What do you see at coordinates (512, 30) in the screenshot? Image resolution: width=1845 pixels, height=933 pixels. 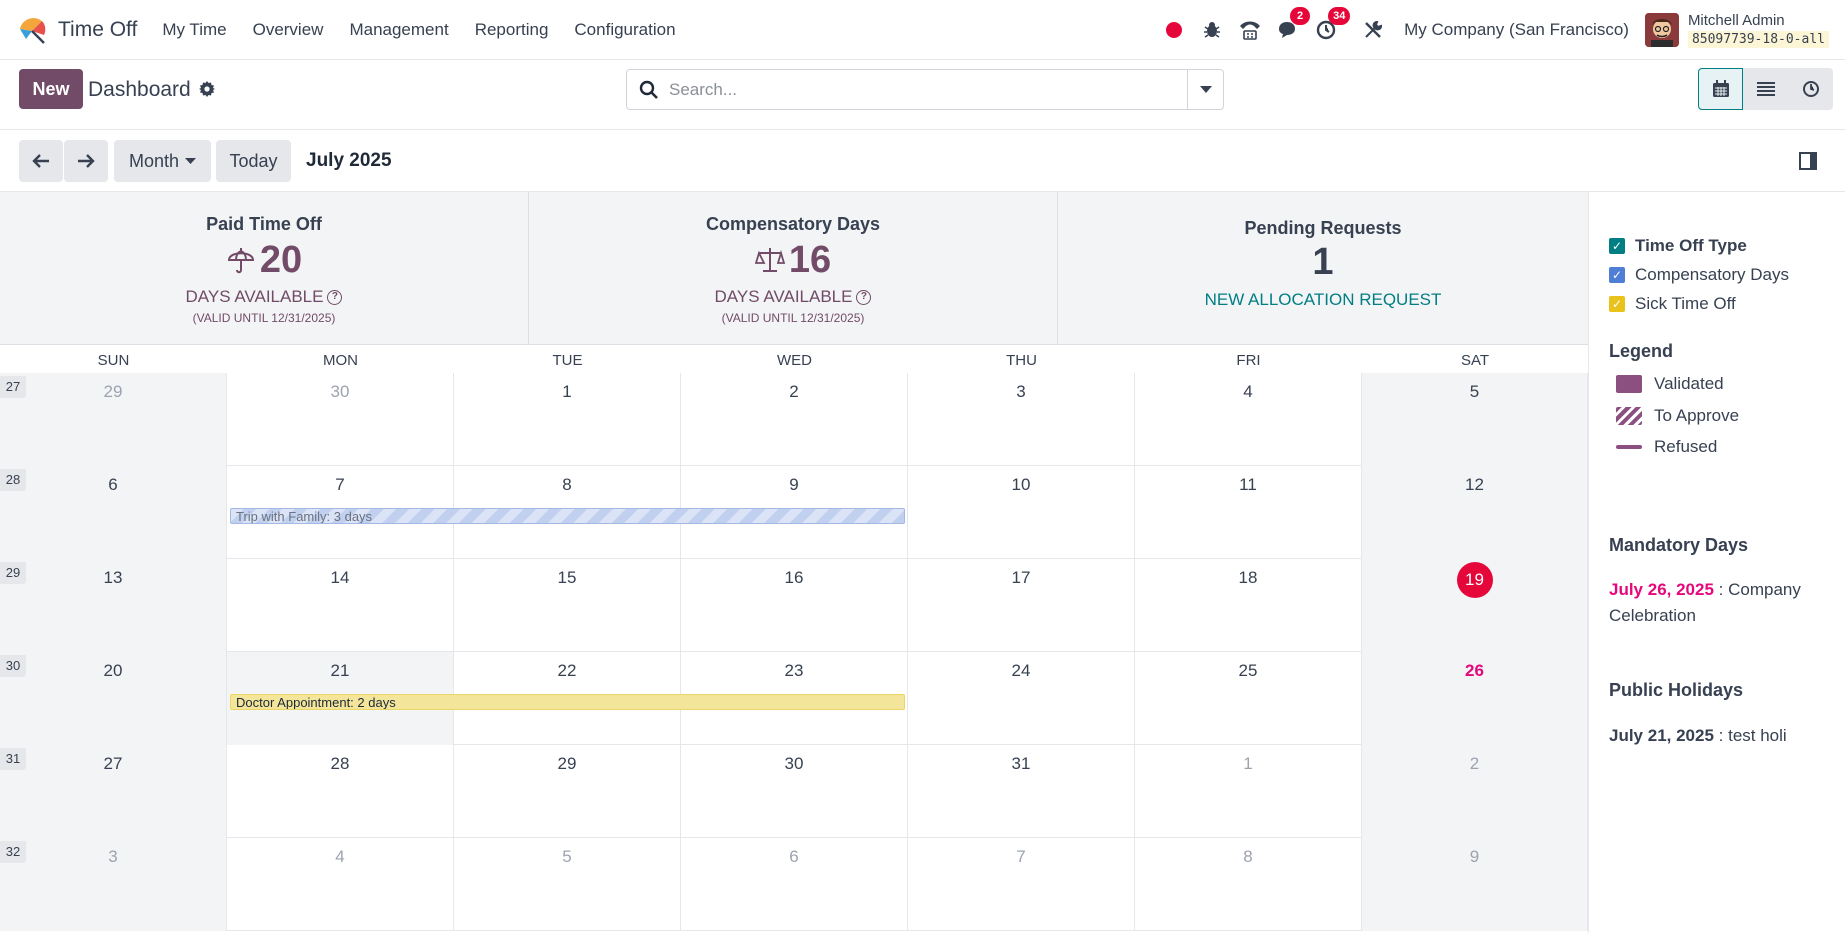 I see `menu-reporting: Reporting` at bounding box center [512, 30].